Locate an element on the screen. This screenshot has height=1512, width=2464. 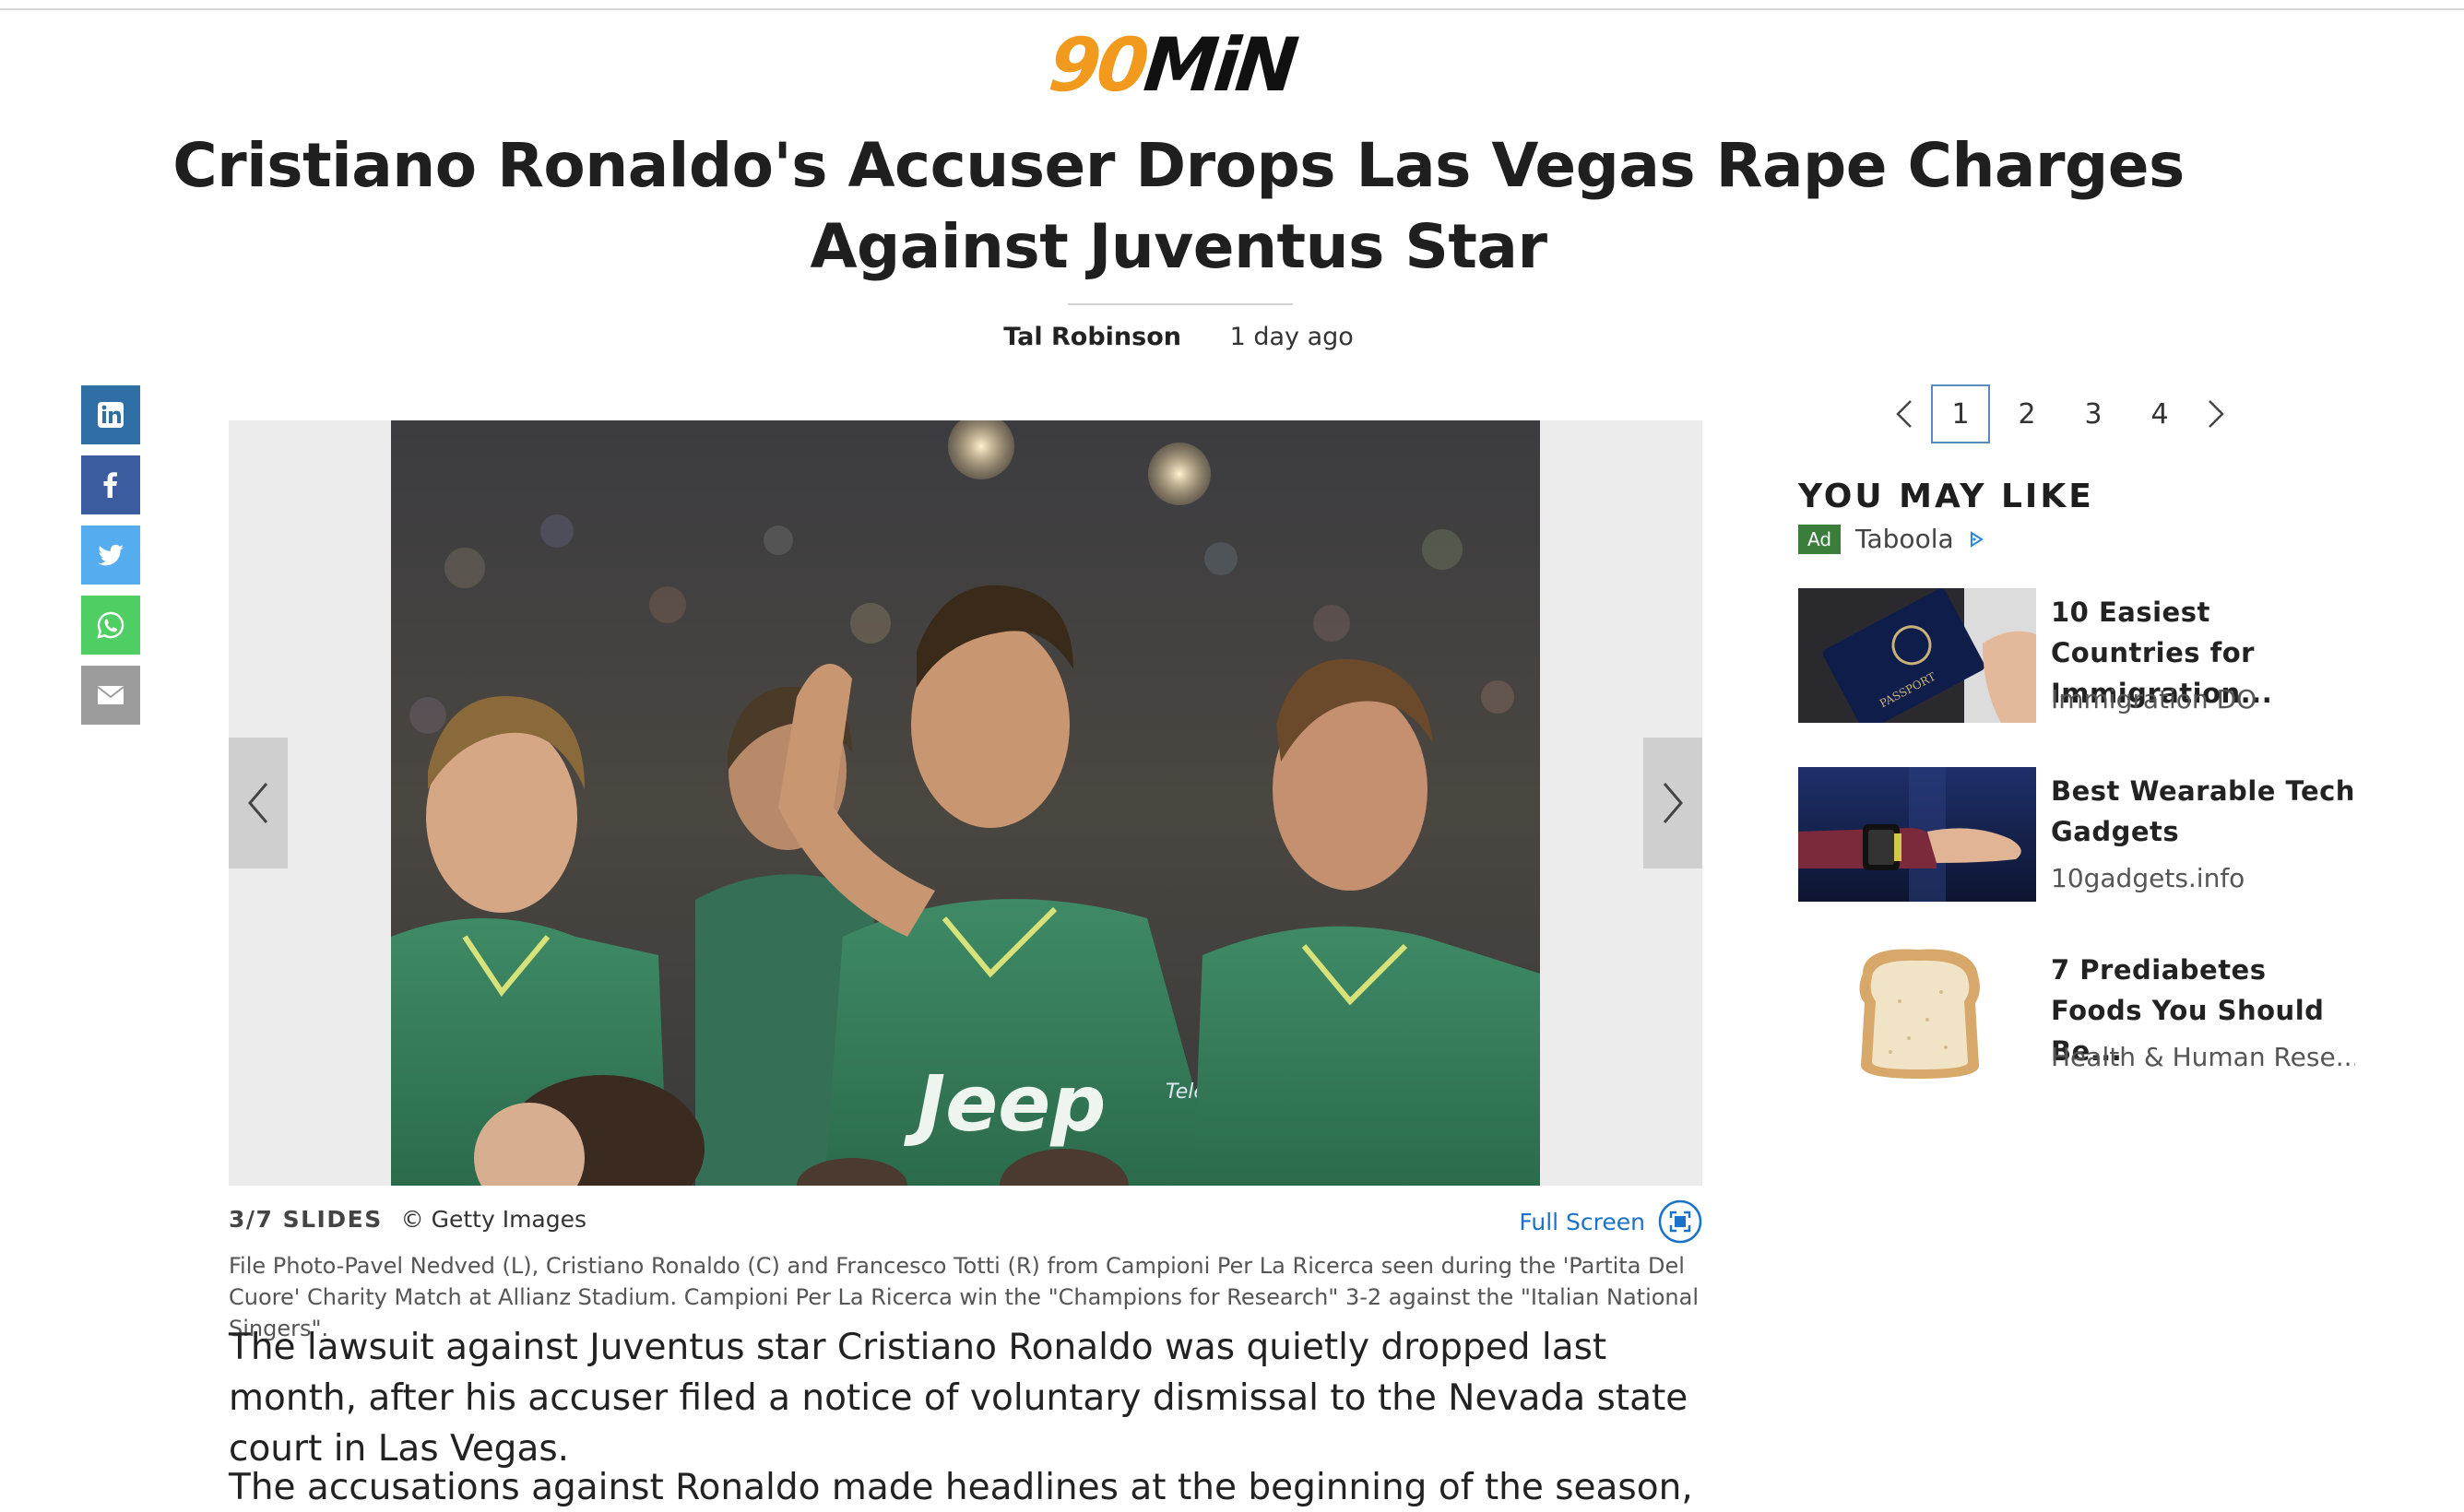
byline: Tal Robinson 1 day ago is located at coordinates (1179, 337).